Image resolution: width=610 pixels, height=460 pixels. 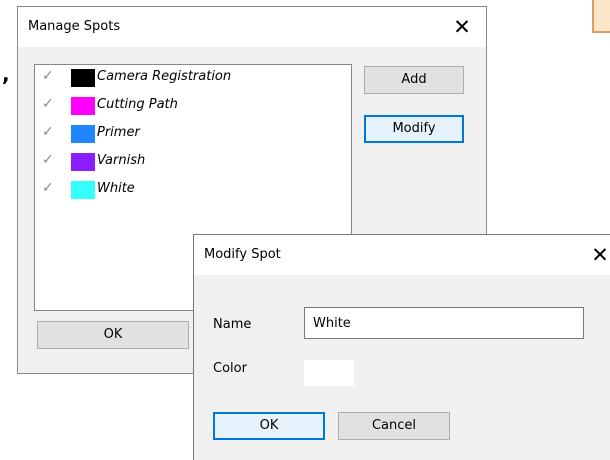 I want to click on manage-spots-ok-button: OK, so click(x=113, y=335).